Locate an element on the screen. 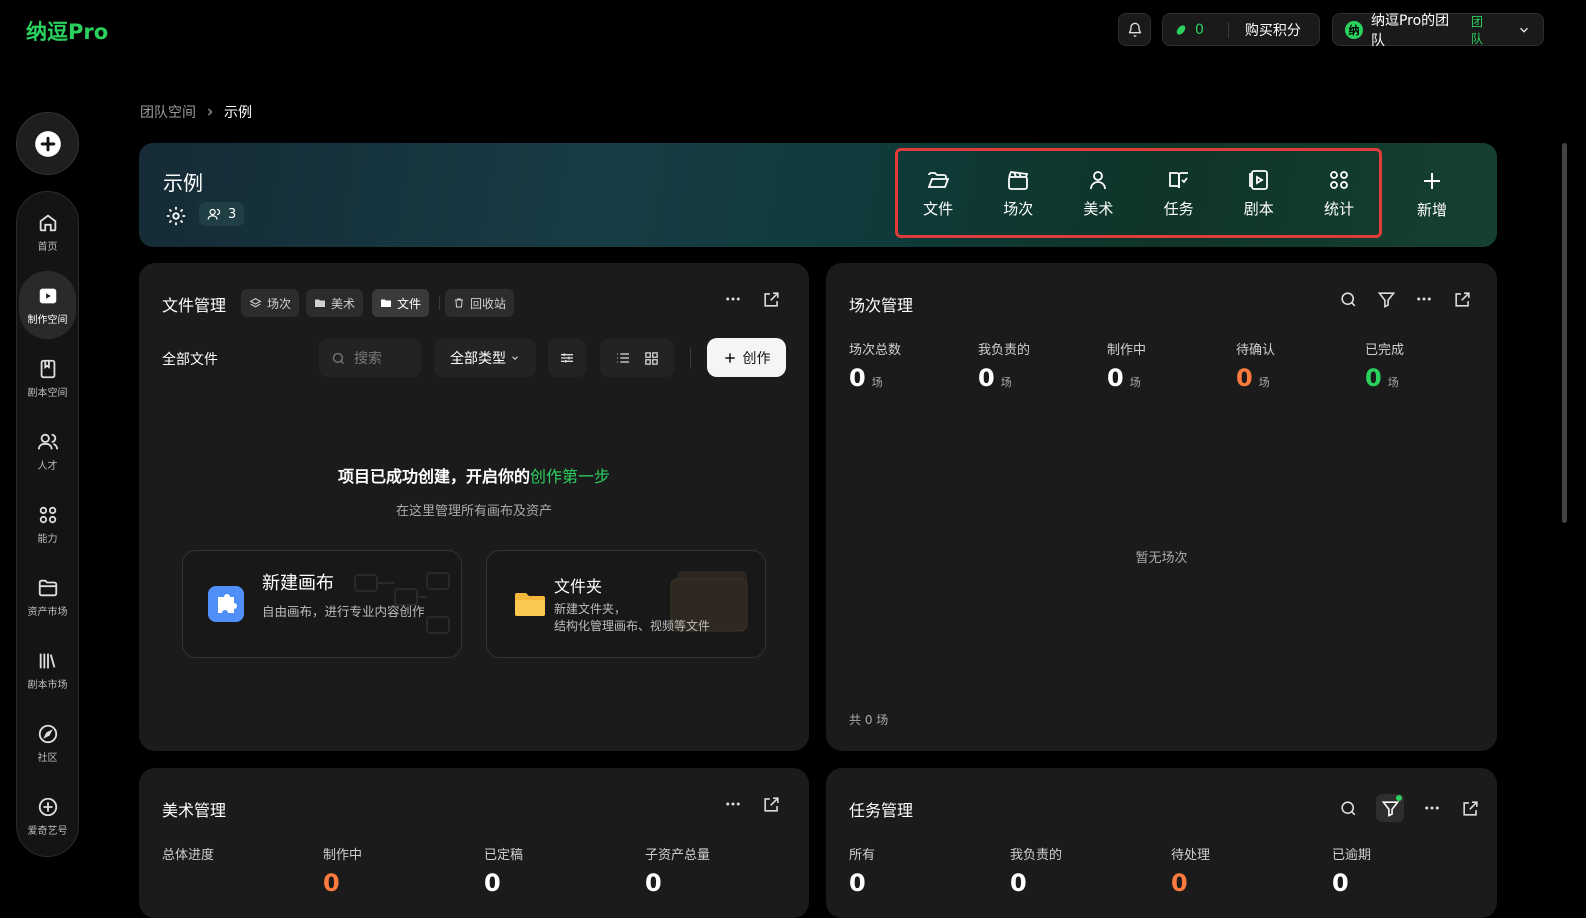  module-label: 场次 is located at coordinates (1018, 208).